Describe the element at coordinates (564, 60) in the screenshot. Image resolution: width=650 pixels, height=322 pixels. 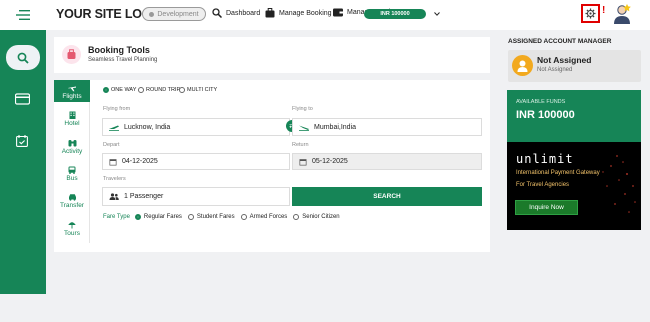
I see `manager-name: Not Assigned` at that location.